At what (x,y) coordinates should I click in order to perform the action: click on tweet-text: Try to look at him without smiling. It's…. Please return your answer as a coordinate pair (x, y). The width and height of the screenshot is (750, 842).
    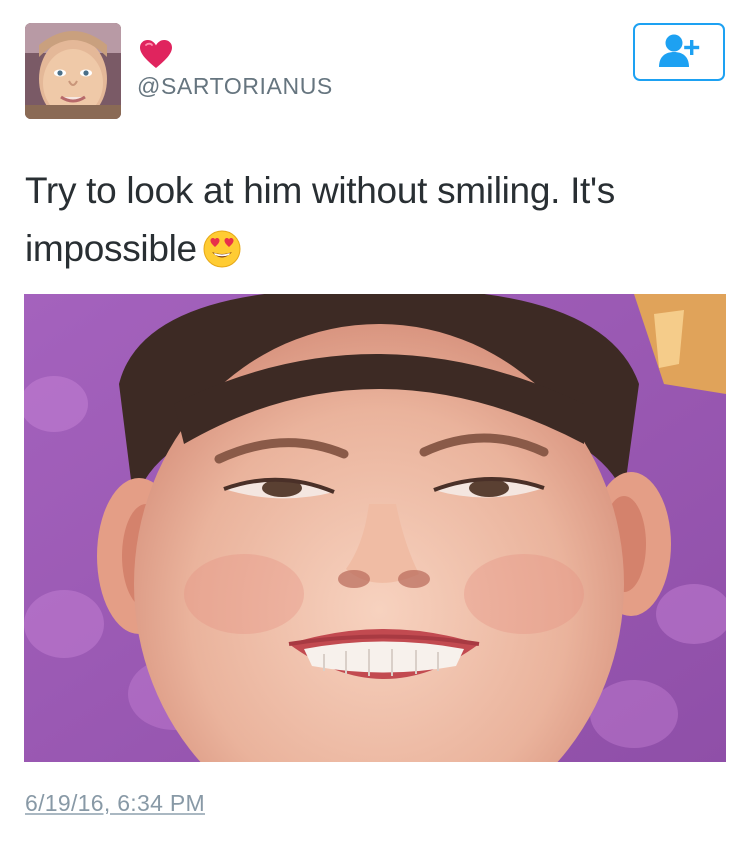
    Looking at the image, I should click on (365, 220).